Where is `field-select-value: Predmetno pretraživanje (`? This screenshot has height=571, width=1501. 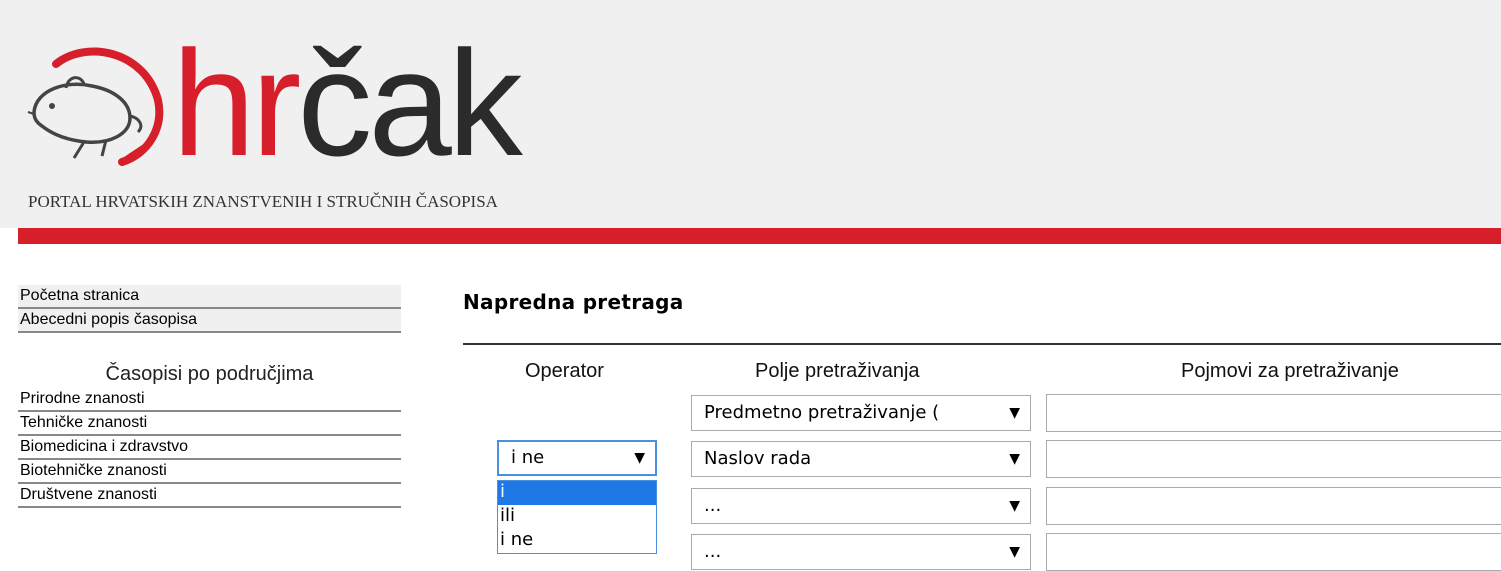 field-select-value: Predmetno pretraživanje ( is located at coordinates (822, 412).